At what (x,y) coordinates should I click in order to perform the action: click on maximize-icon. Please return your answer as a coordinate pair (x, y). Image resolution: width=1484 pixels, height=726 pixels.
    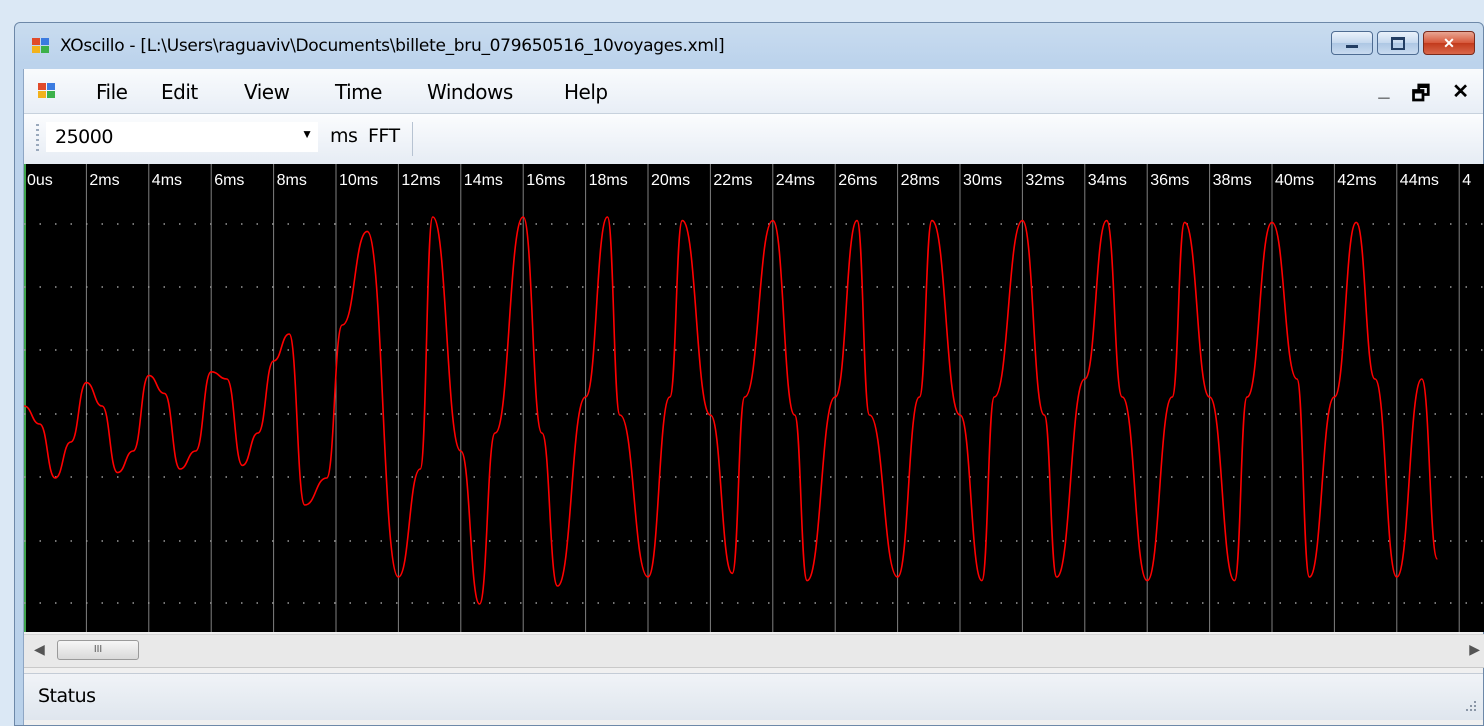
    Looking at the image, I should click on (1398, 43).